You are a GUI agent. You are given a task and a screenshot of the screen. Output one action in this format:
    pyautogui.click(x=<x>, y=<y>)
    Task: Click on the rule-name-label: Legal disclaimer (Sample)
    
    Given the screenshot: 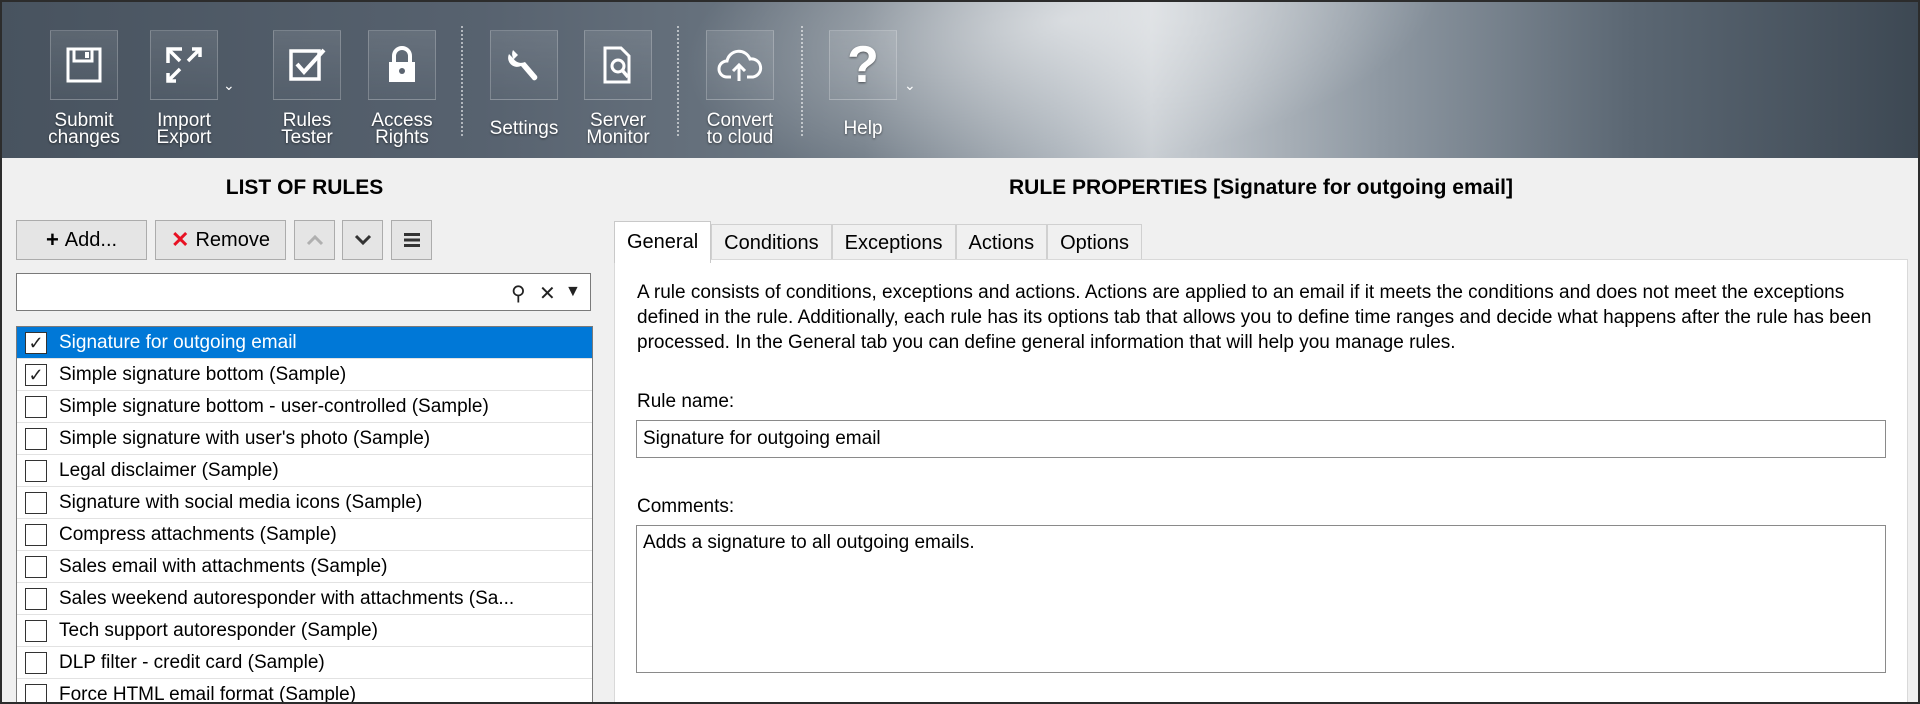 What is the action you would take?
    pyautogui.click(x=169, y=470)
    